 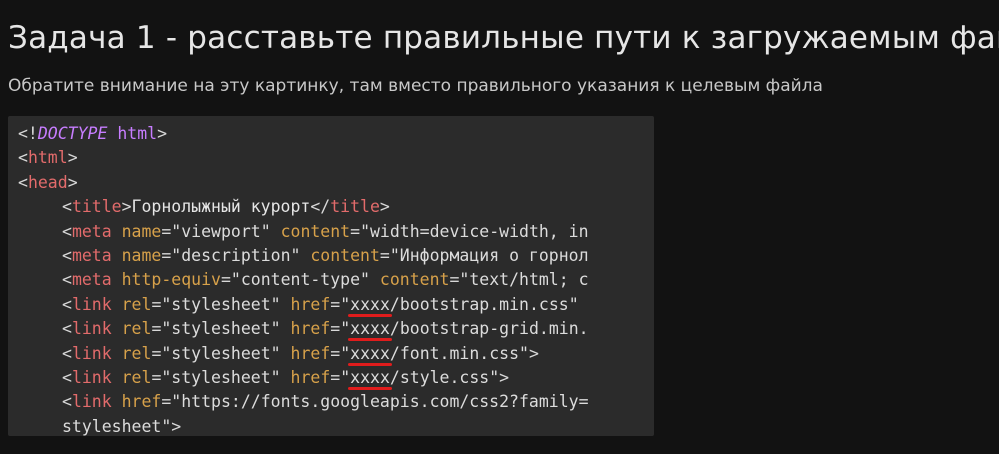 What do you see at coordinates (474, 231) in the screenshot?
I see `code-token: "width=device-width, in` at bounding box center [474, 231].